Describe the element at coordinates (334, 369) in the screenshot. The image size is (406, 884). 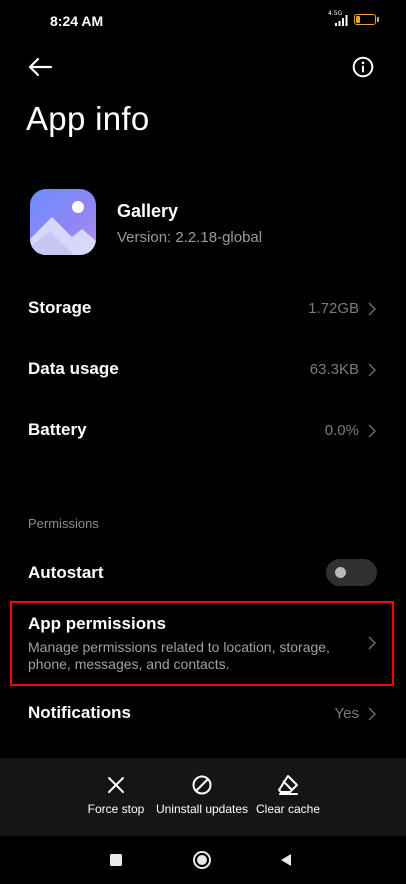
I see `data-usage-value: 63.3KB` at that location.